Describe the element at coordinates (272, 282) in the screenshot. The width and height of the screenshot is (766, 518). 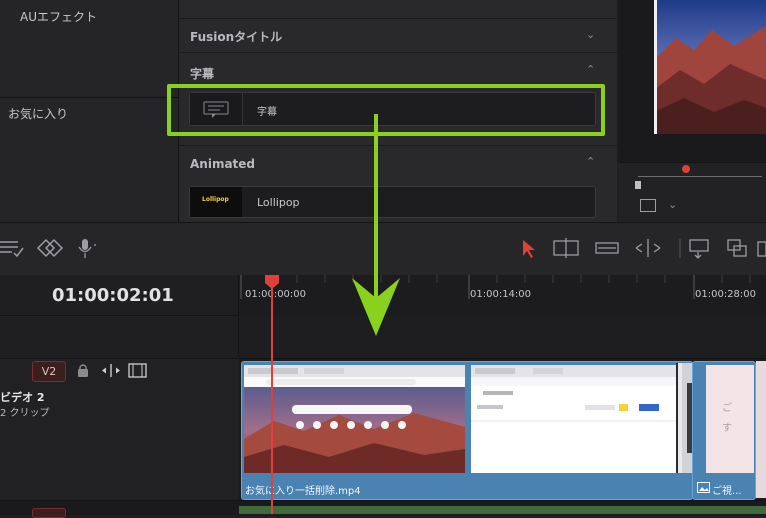
I see `playhead-handle` at that location.